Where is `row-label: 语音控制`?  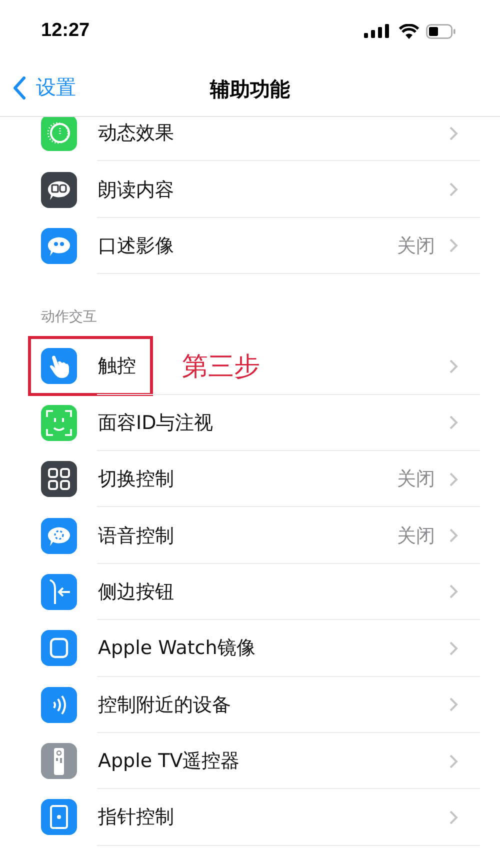
row-label: 语音控制 is located at coordinates (136, 536).